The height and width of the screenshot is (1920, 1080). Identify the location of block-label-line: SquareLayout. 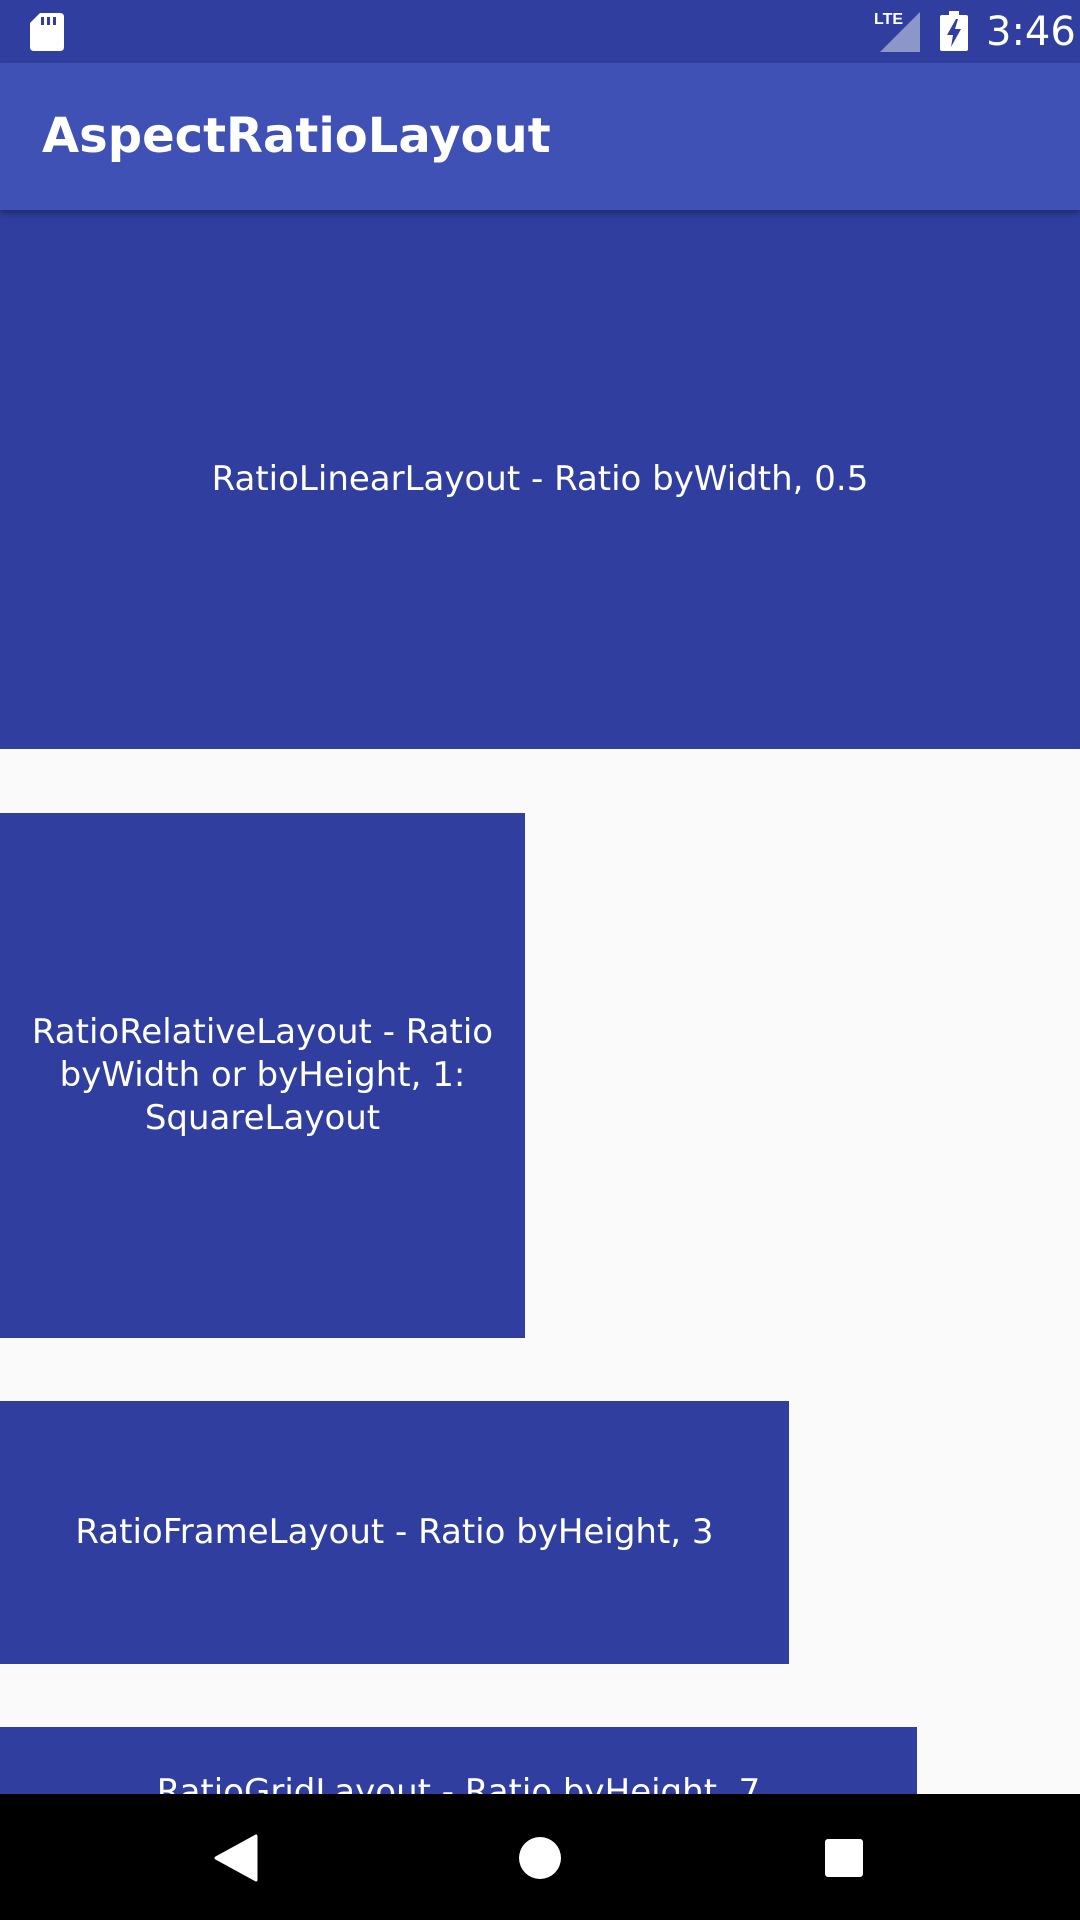
(262, 1118).